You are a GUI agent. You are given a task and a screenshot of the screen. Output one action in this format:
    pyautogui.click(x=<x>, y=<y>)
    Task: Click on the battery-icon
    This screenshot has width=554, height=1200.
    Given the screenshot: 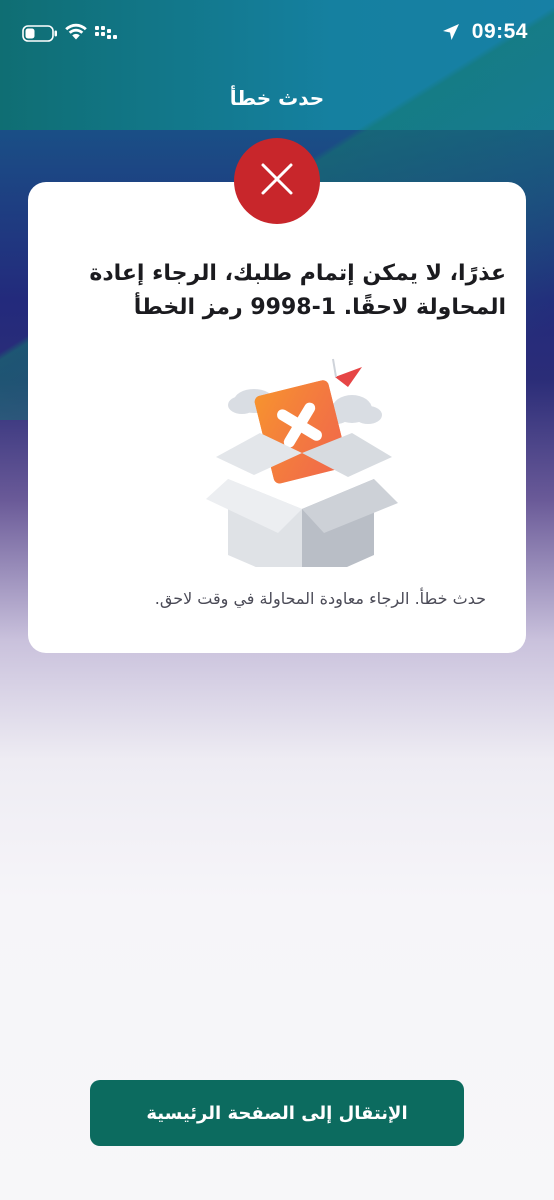 What is the action you would take?
    pyautogui.click(x=40, y=35)
    